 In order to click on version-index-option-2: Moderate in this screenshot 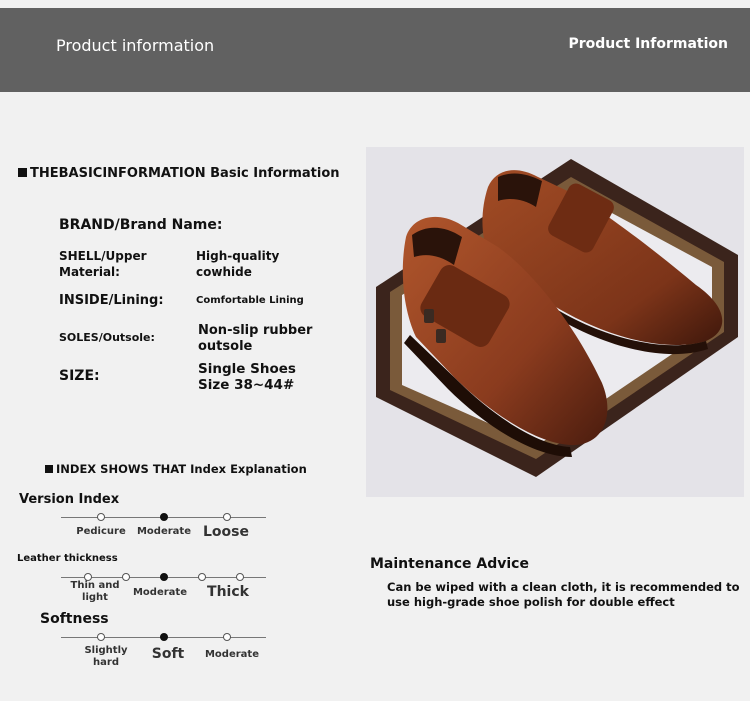, I will do `click(163, 531)`.